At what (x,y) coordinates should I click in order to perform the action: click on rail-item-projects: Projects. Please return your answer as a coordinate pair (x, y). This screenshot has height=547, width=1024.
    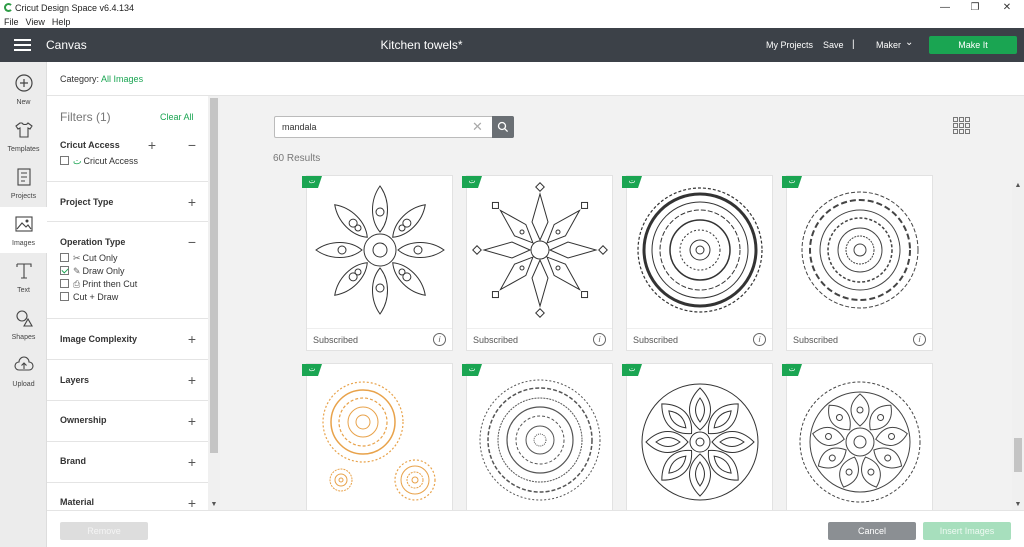
    Looking at the image, I should click on (23, 183).